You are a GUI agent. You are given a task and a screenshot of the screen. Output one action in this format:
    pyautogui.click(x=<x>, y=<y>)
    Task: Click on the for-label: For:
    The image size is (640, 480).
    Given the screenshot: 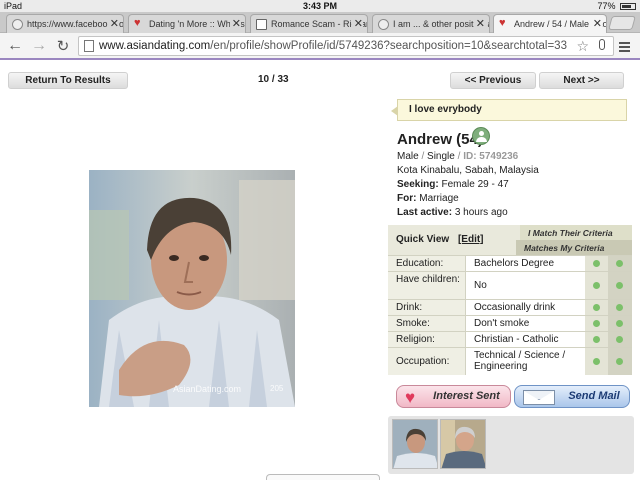 What is the action you would take?
    pyautogui.click(x=407, y=198)
    